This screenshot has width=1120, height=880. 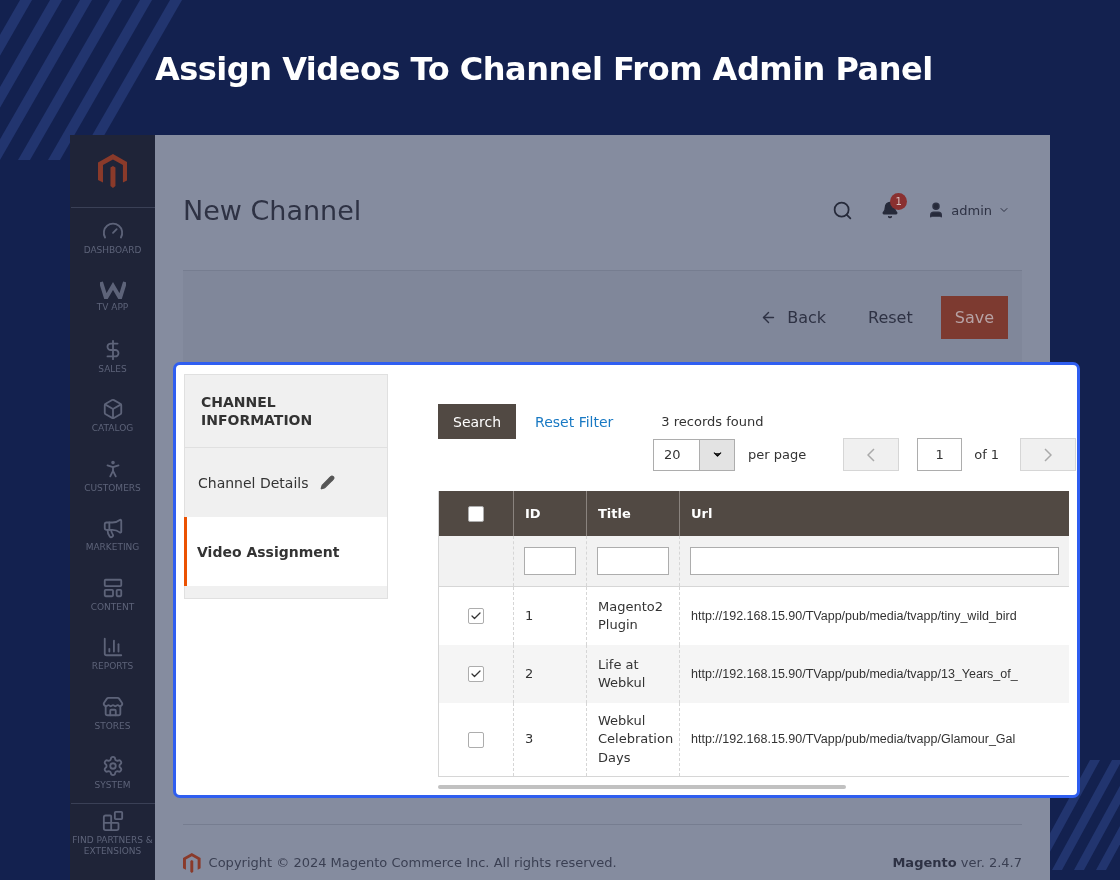 What do you see at coordinates (112, 766) in the screenshot?
I see `gear-icon` at bounding box center [112, 766].